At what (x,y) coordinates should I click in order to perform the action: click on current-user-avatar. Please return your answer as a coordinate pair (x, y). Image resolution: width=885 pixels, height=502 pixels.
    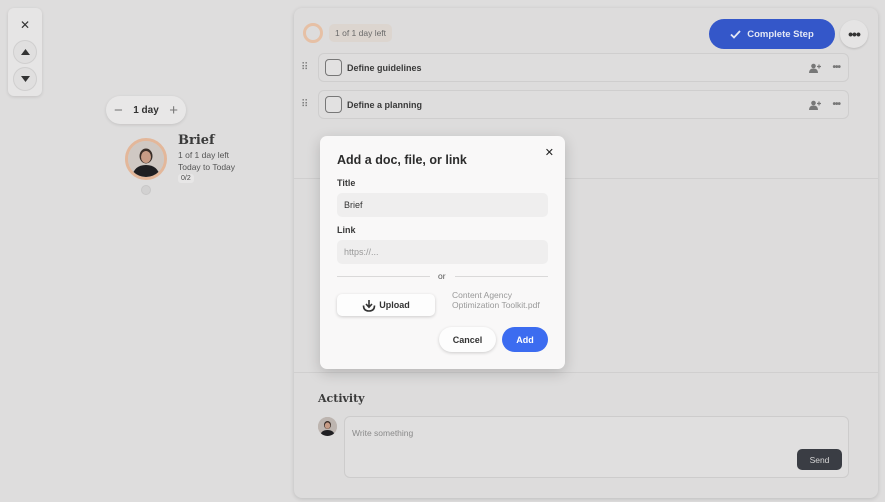
    Looking at the image, I should click on (327, 426).